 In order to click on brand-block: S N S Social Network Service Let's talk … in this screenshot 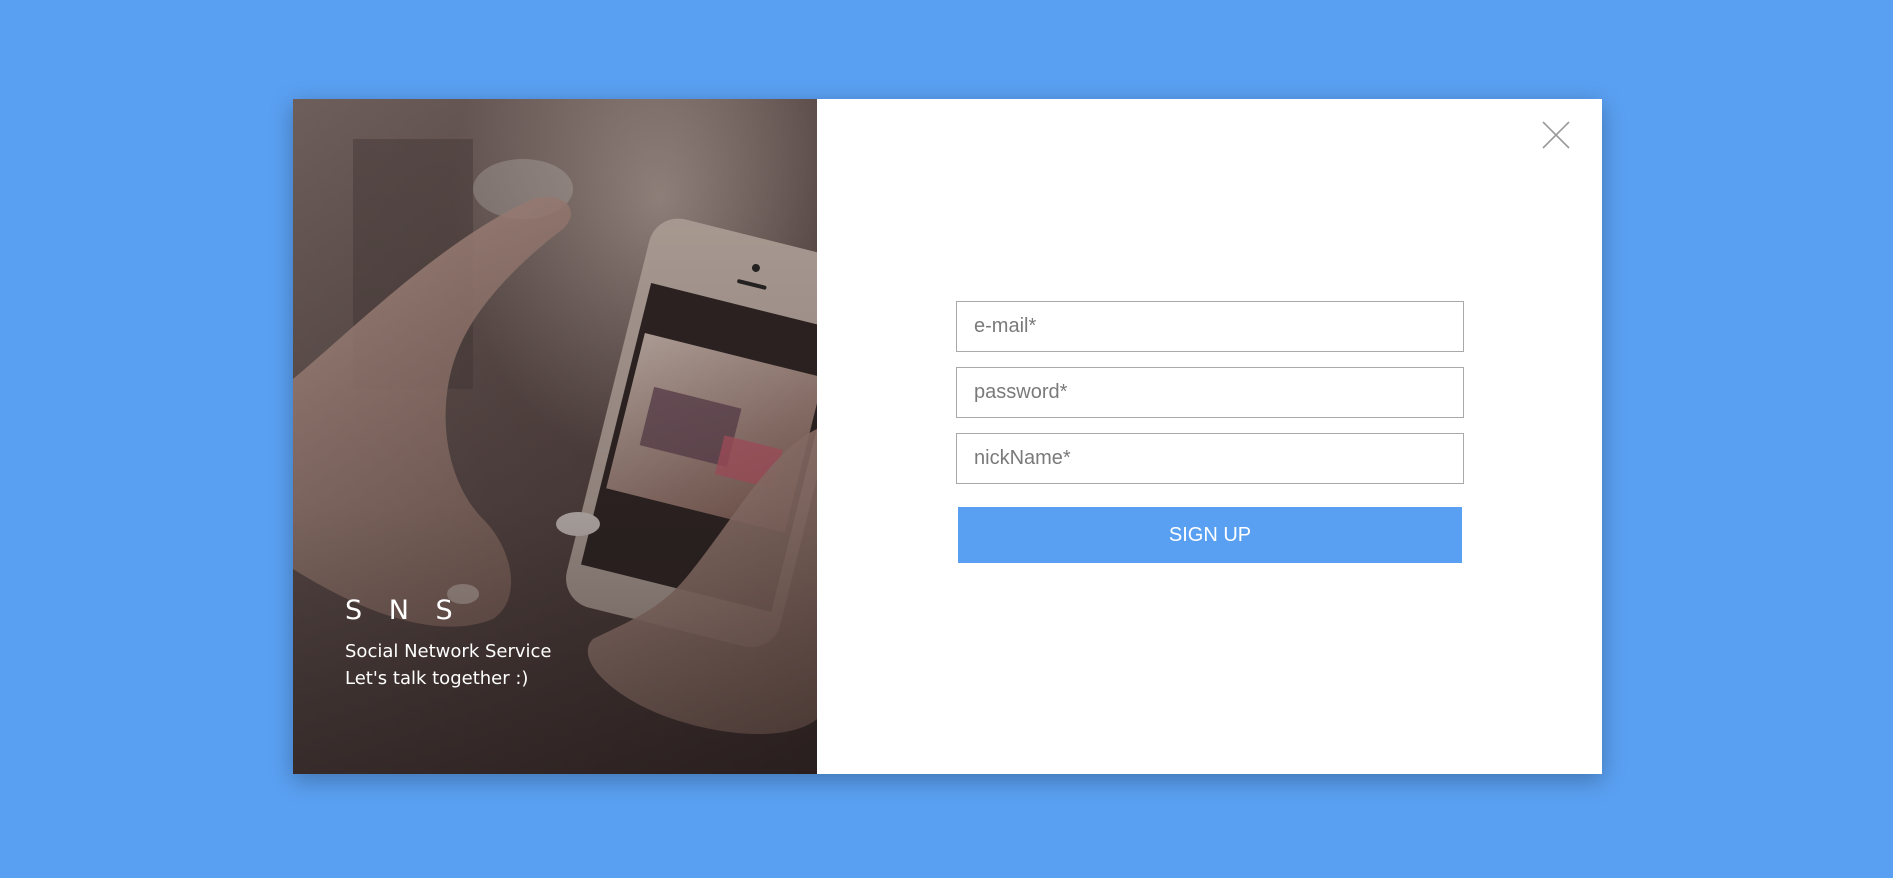, I will do `click(448, 643)`.